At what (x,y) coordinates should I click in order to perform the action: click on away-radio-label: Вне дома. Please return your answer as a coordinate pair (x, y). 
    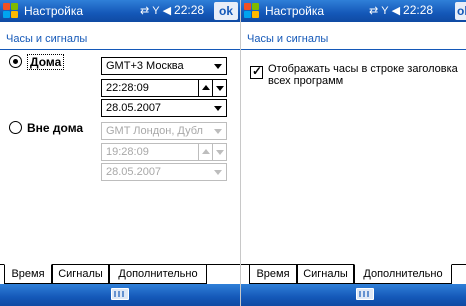
    Looking at the image, I should click on (55, 128).